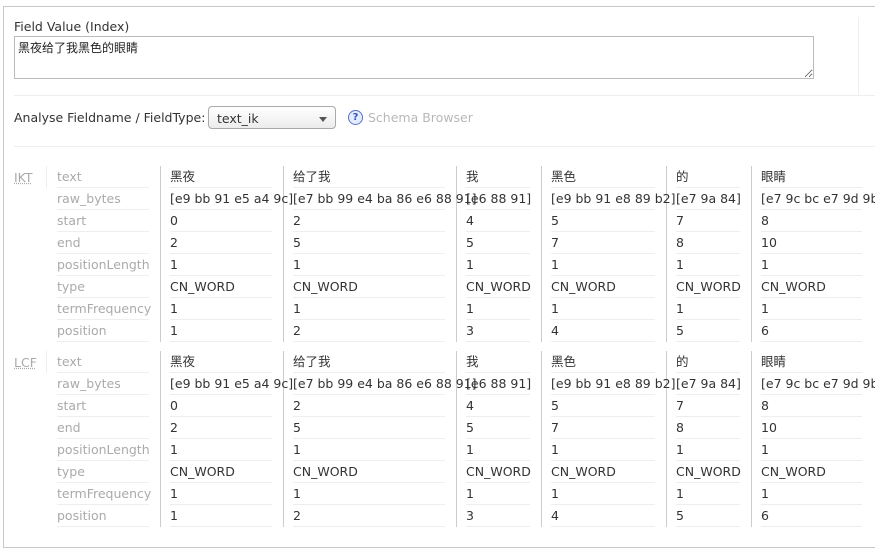  I want to click on token-start: 2, so click(369, 221).